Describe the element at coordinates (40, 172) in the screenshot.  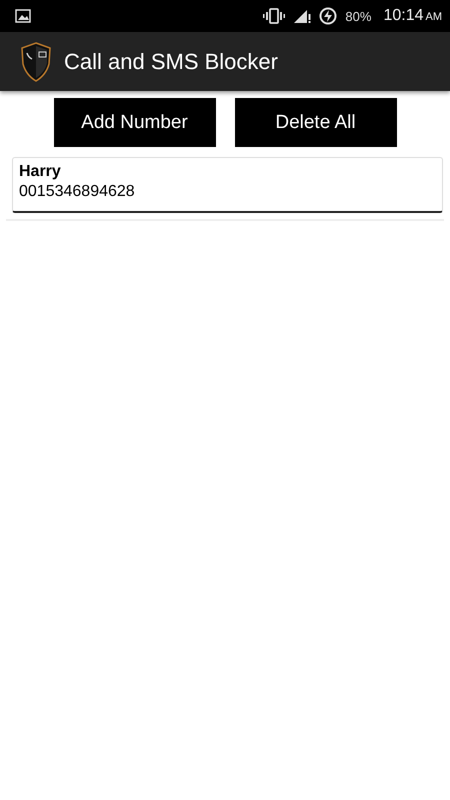
I see `contact-name: Harry` at that location.